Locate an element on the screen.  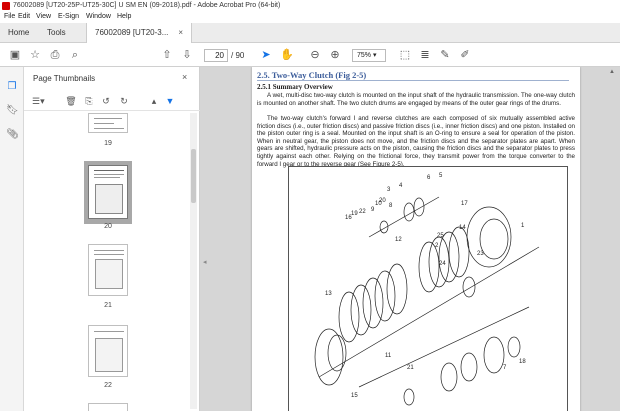
menu-window: Window is located at coordinates (98, 17).